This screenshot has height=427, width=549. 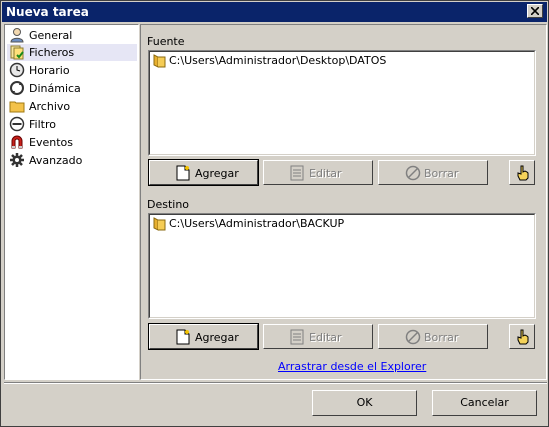 What do you see at coordinates (166, 41) in the screenshot?
I see `source-label: Fuente` at bounding box center [166, 41].